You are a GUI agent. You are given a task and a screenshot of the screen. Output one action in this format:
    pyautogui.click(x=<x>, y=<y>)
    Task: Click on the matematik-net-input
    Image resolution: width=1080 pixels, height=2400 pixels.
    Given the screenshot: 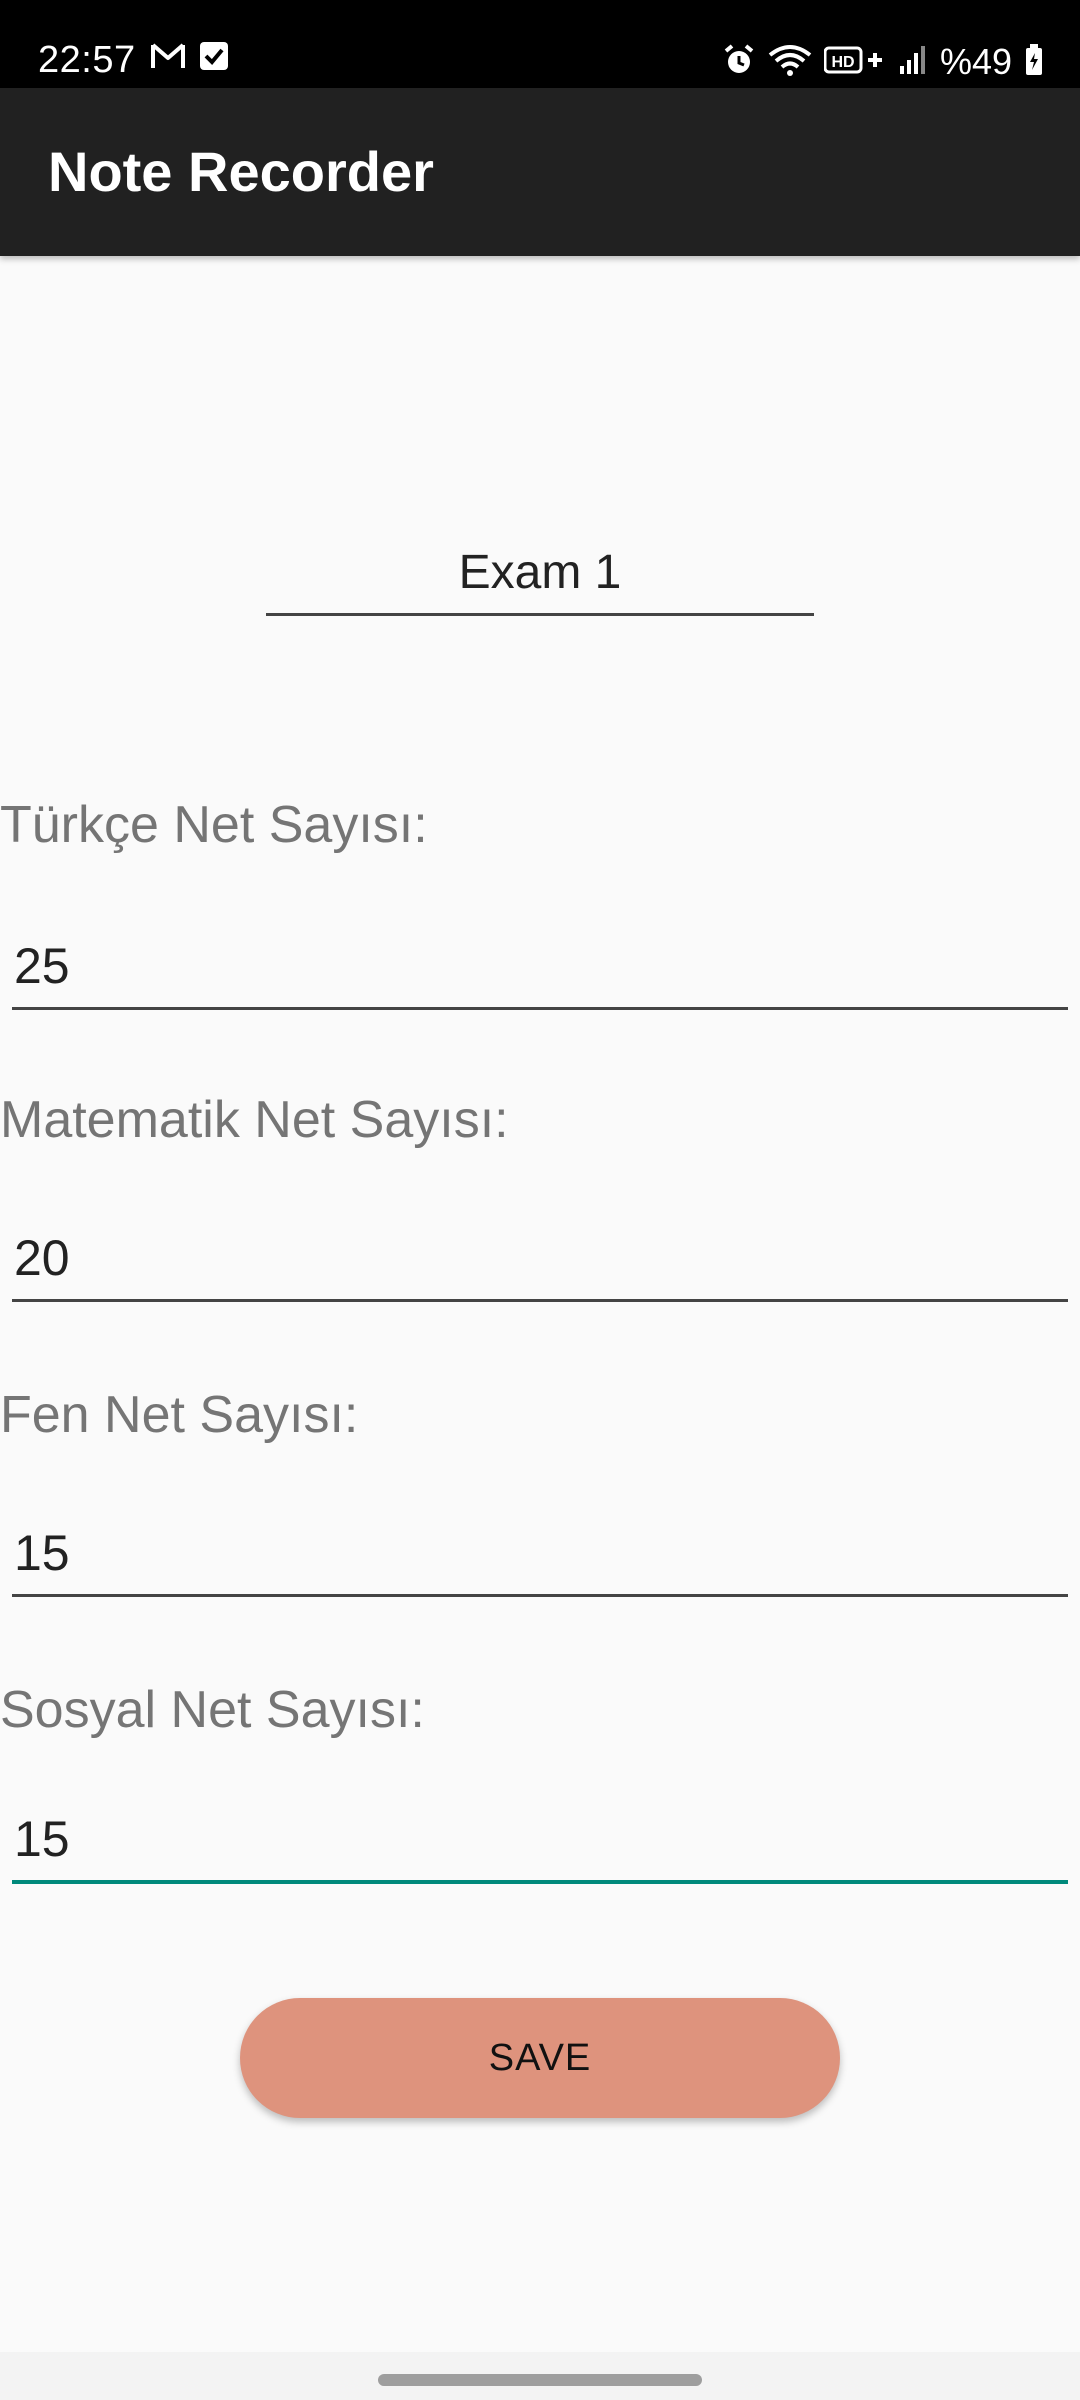 What is the action you would take?
    pyautogui.click(x=540, y=1261)
    